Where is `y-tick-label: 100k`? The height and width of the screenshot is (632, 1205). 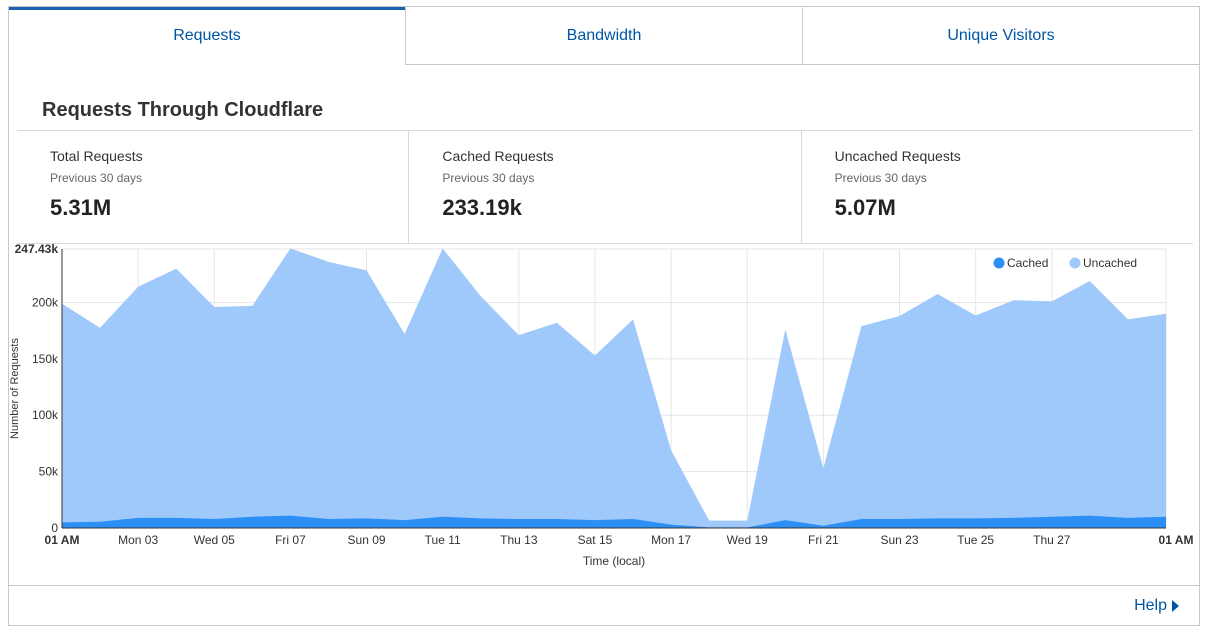 y-tick-label: 100k is located at coordinates (45, 415).